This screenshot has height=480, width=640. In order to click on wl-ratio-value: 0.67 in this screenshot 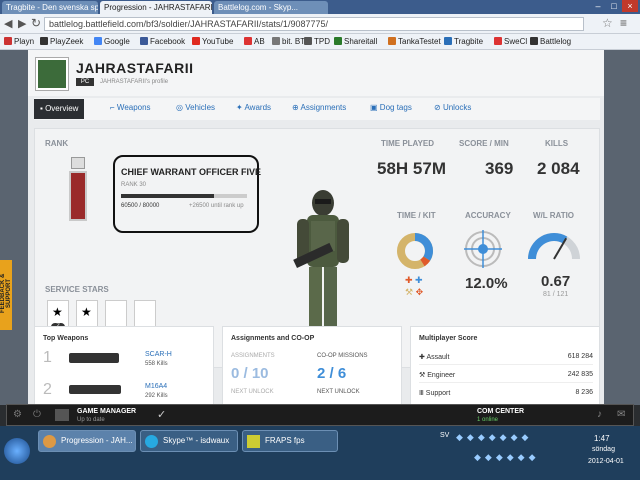, I will do `click(556, 281)`.